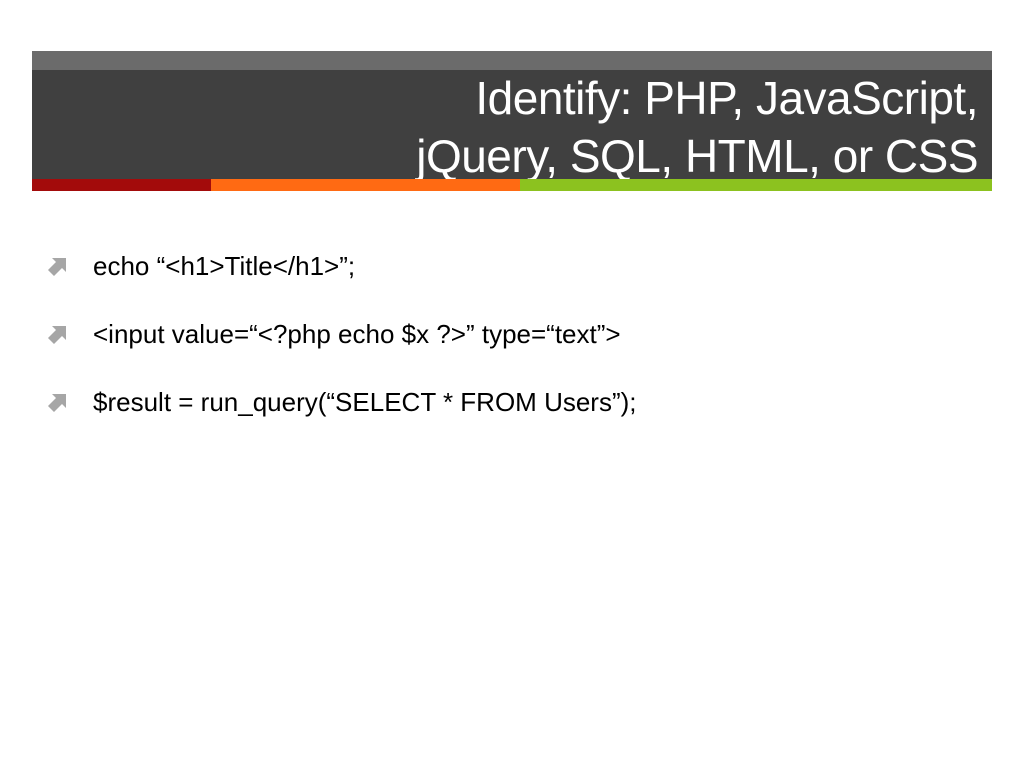 This screenshot has height=768, width=1024. What do you see at coordinates (756, 185) in the screenshot?
I see `accent-bar-green` at bounding box center [756, 185].